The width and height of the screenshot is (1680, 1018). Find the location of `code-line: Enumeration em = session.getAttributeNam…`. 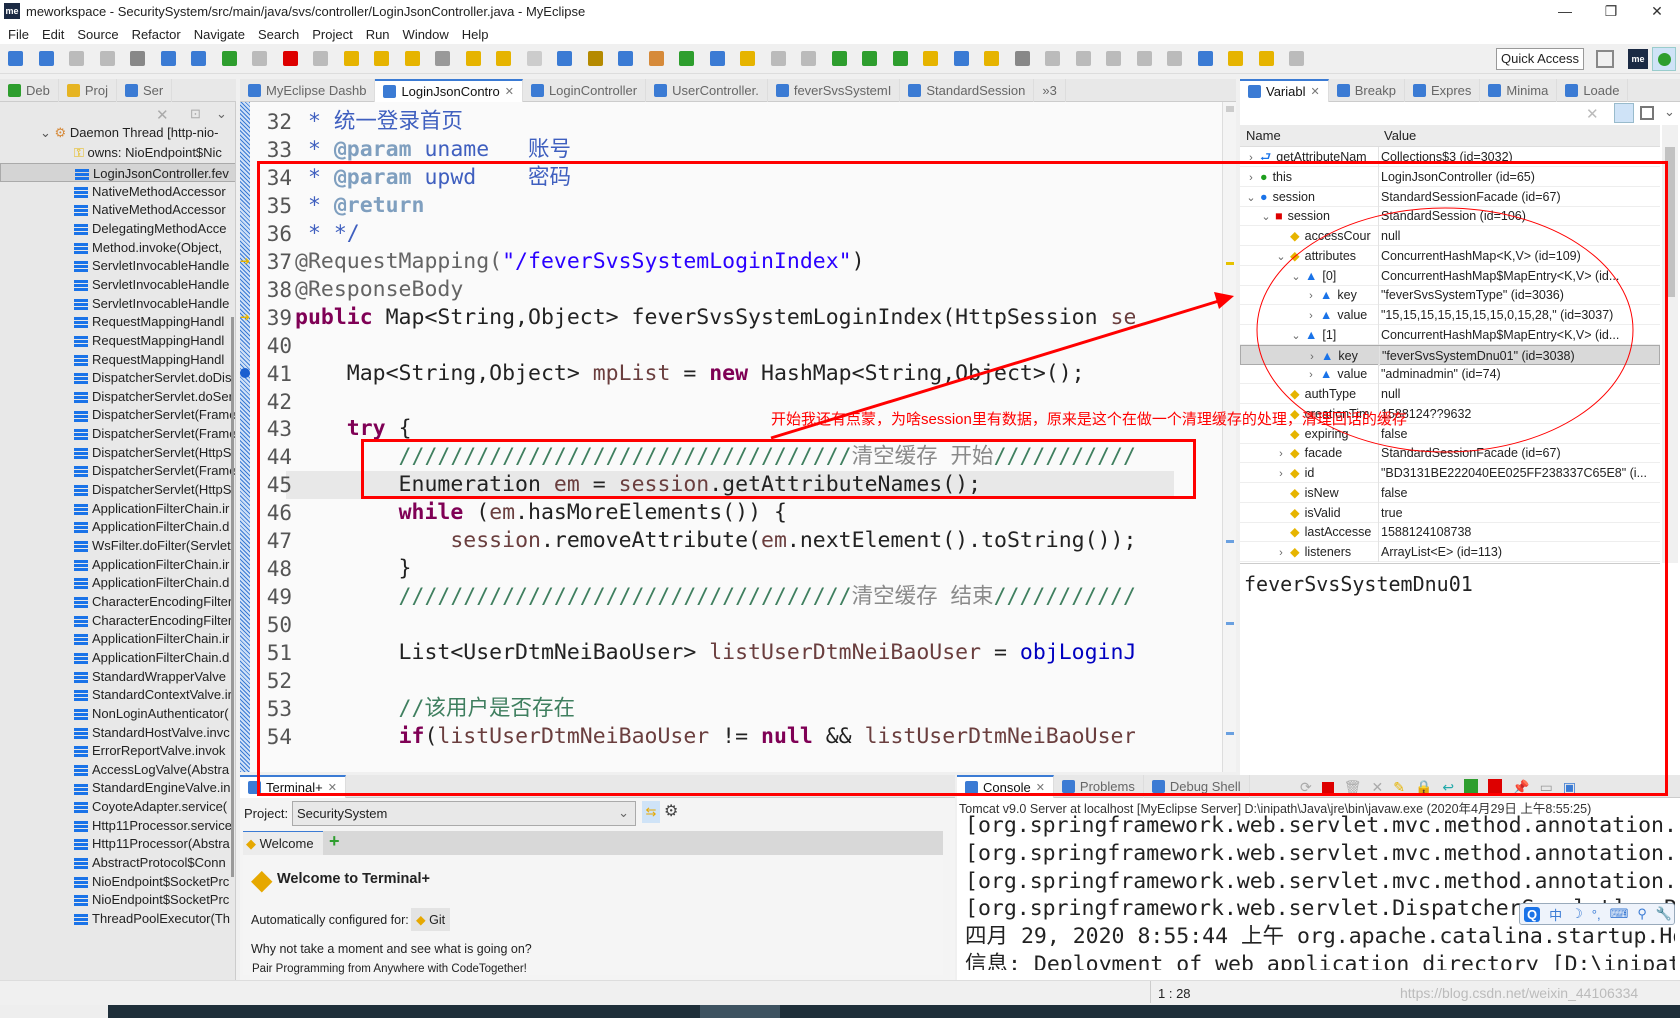

code-line: Enumeration em = session.getAttributeNam… is located at coordinates (715, 485).